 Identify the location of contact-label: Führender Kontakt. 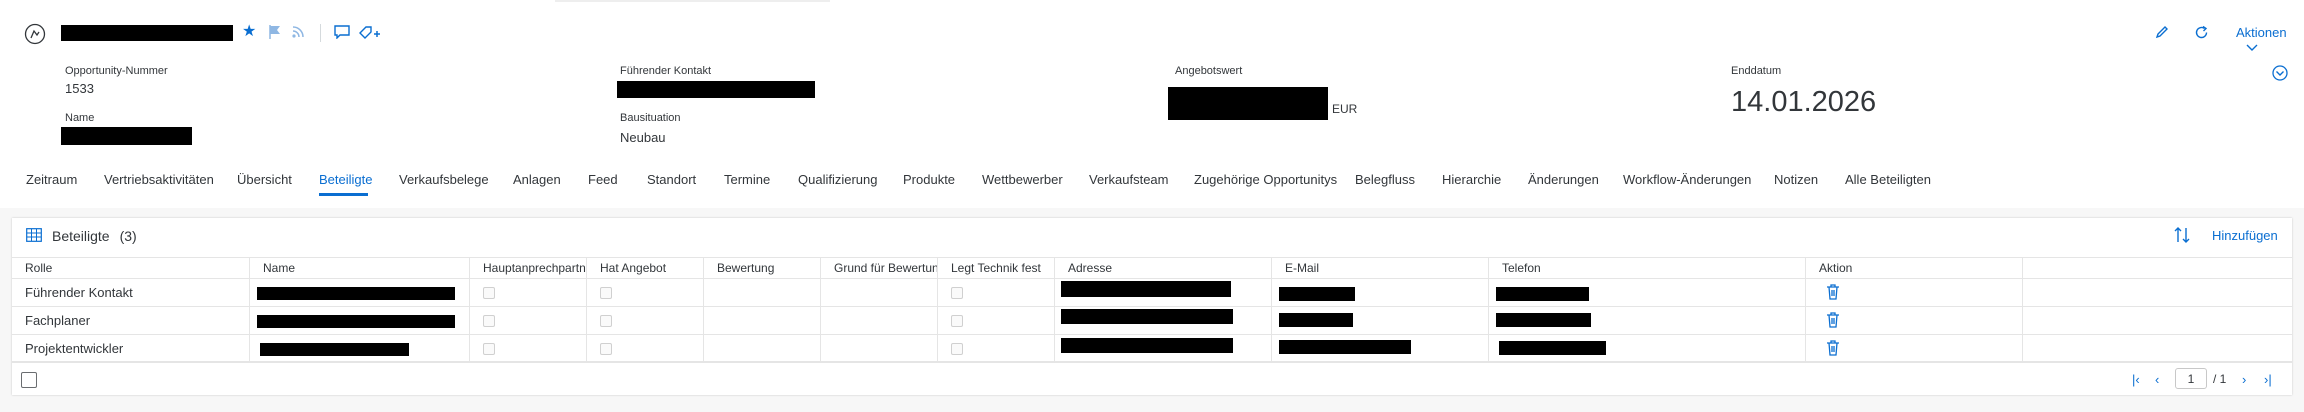
(666, 71).